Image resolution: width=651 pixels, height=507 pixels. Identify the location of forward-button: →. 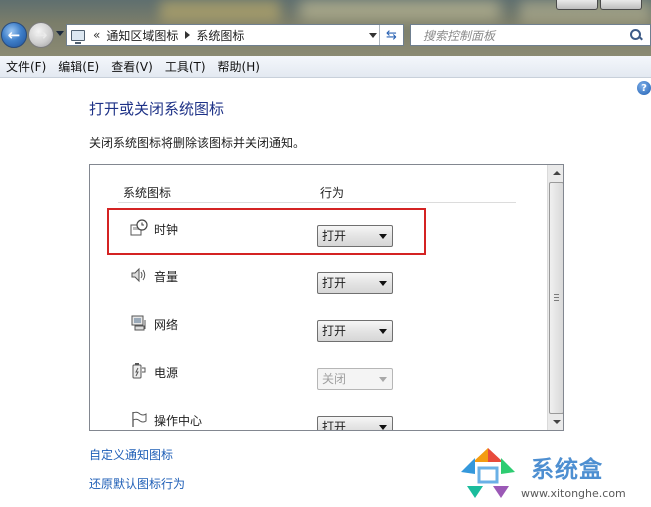
(41, 35).